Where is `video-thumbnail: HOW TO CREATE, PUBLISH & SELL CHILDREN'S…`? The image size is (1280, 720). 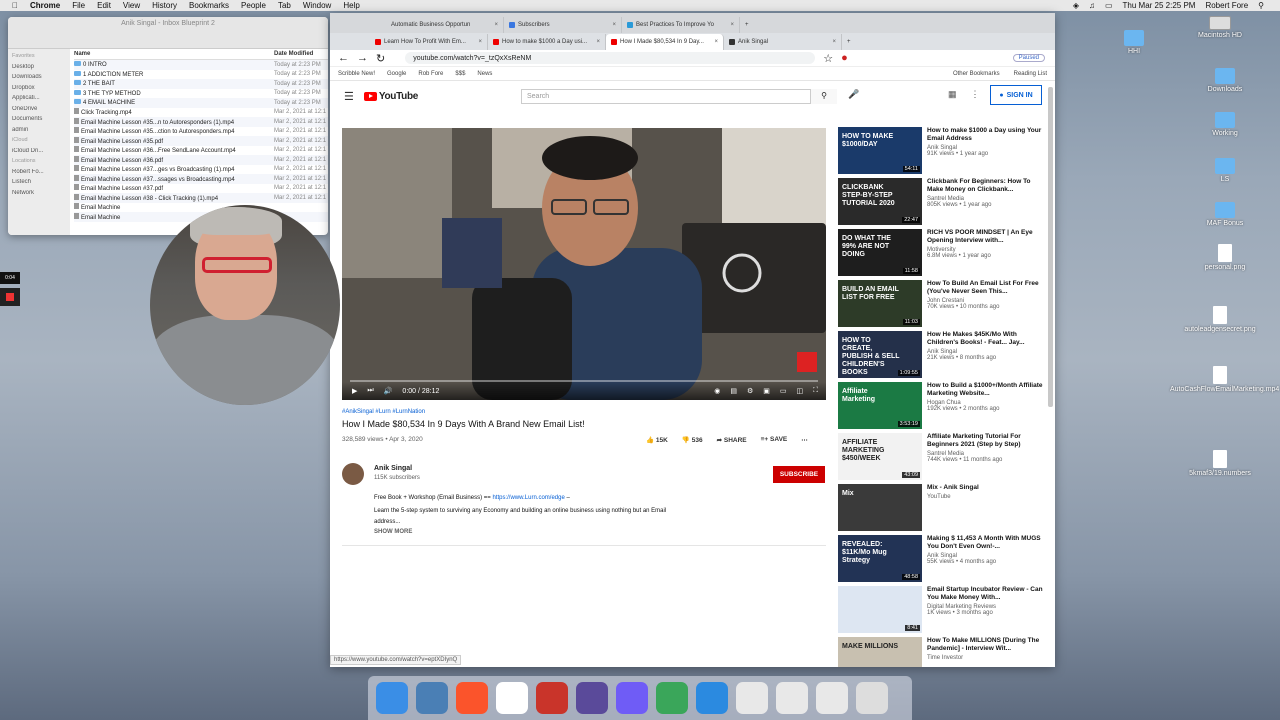 video-thumbnail: HOW TO CREATE, PUBLISH & SELL CHILDREN'S… is located at coordinates (880, 354).